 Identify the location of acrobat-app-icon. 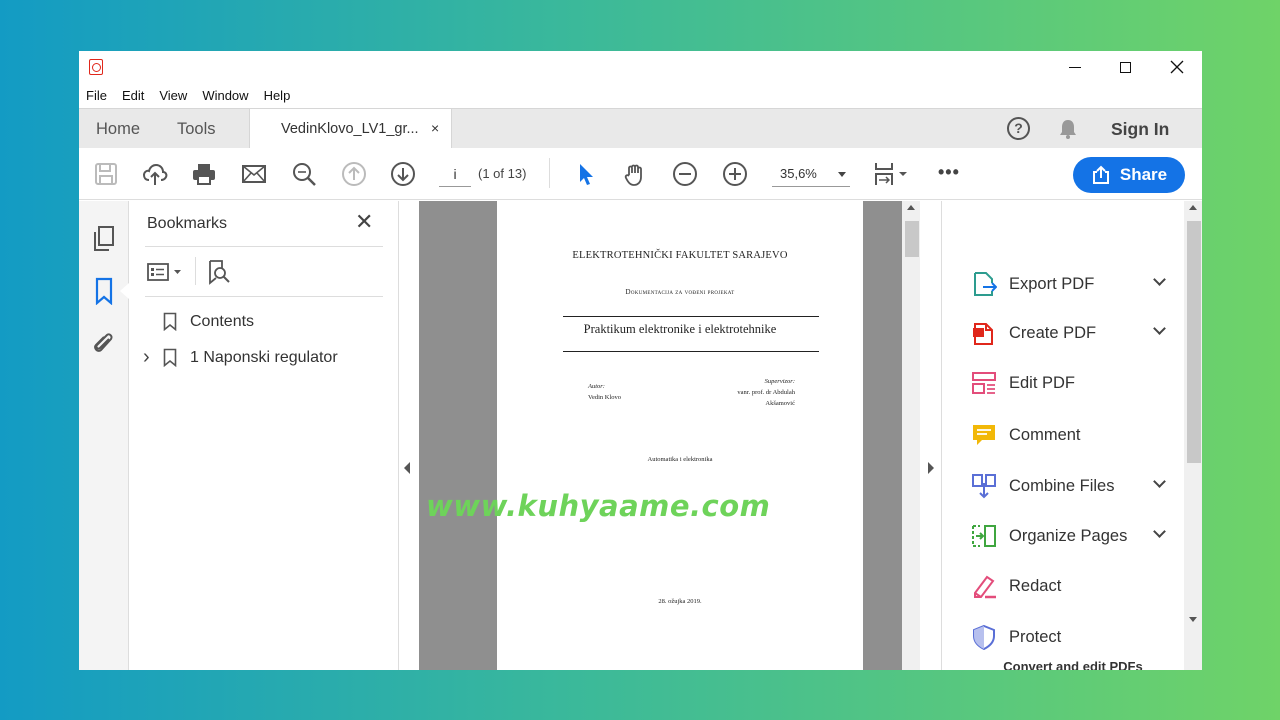
(96, 67).